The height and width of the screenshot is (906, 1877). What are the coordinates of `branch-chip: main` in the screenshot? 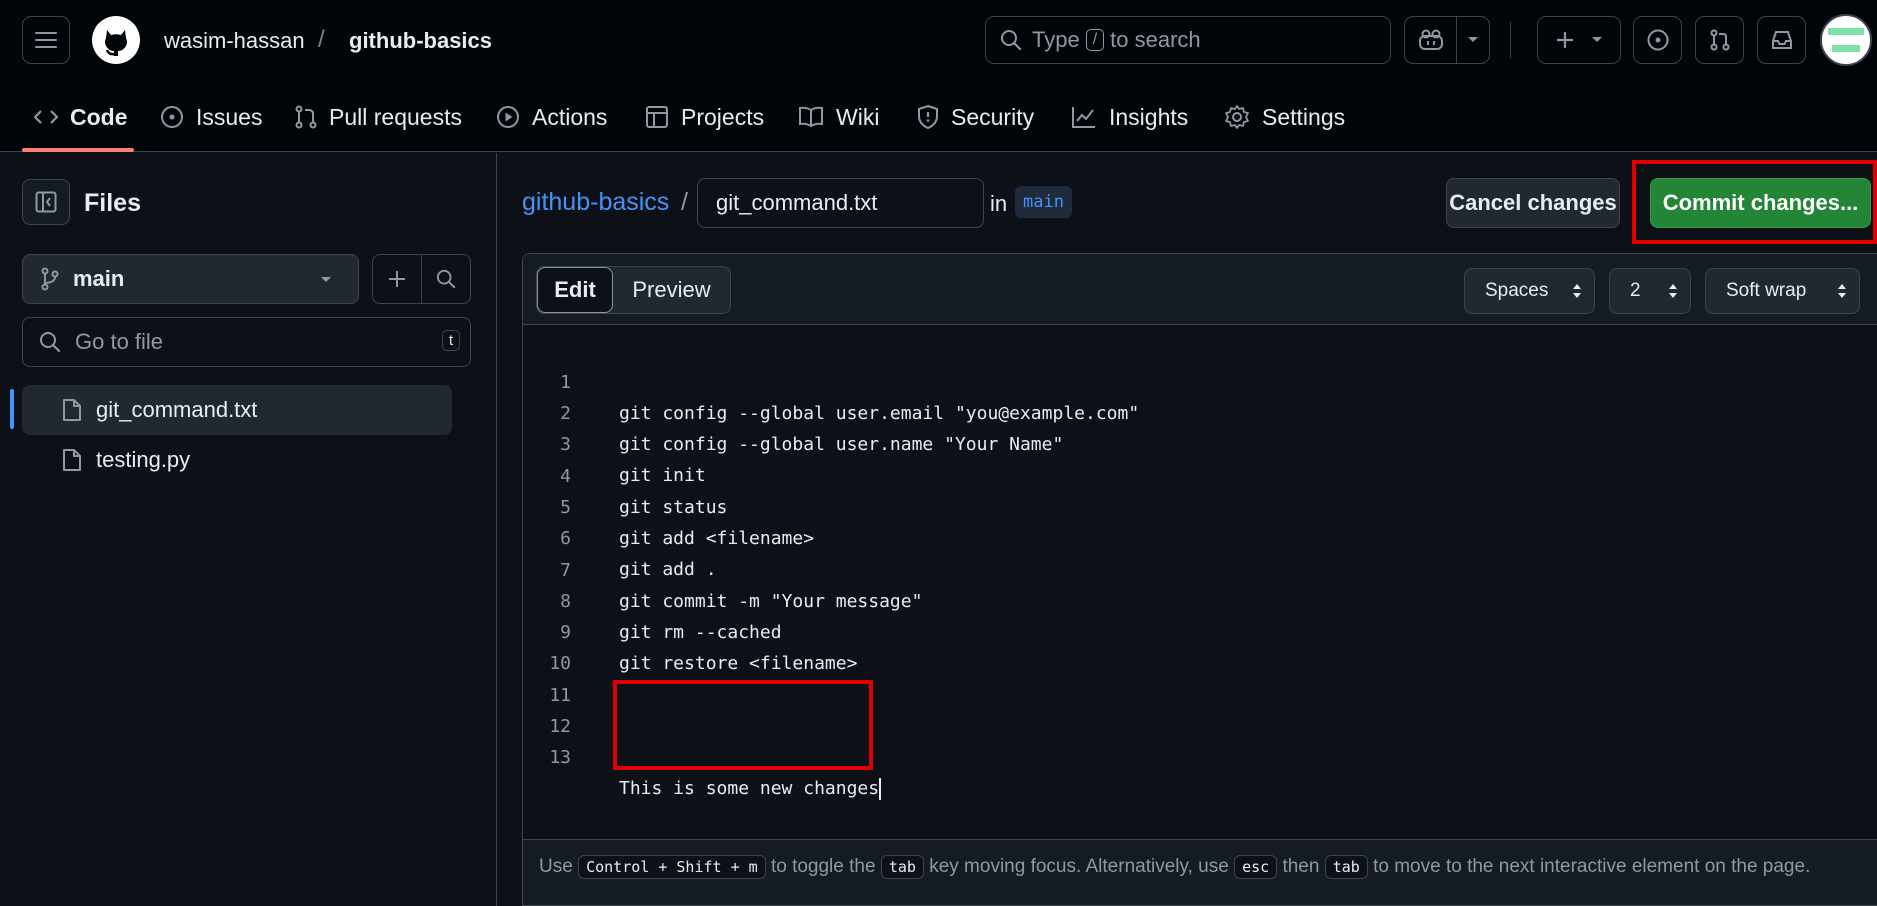 It's located at (1043, 202).